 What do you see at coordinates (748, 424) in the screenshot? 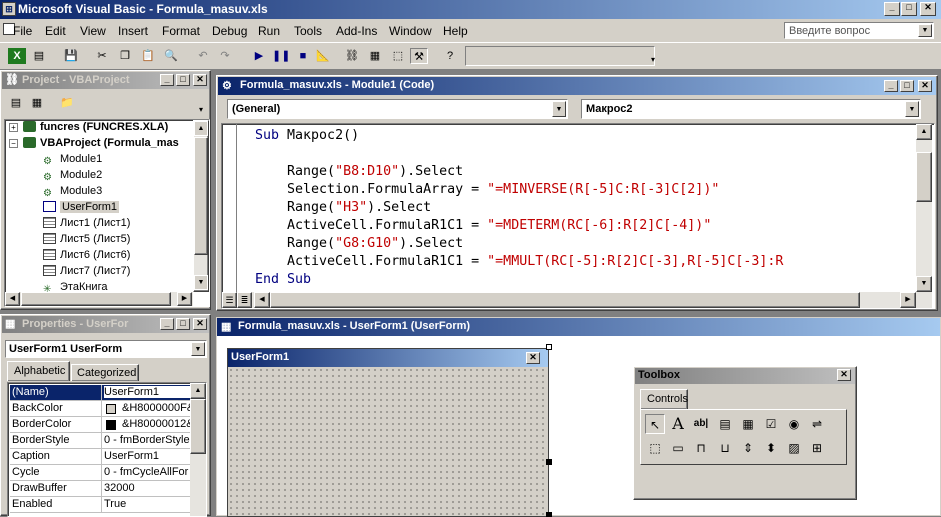
I see `listbox-icon: ▦` at bounding box center [748, 424].